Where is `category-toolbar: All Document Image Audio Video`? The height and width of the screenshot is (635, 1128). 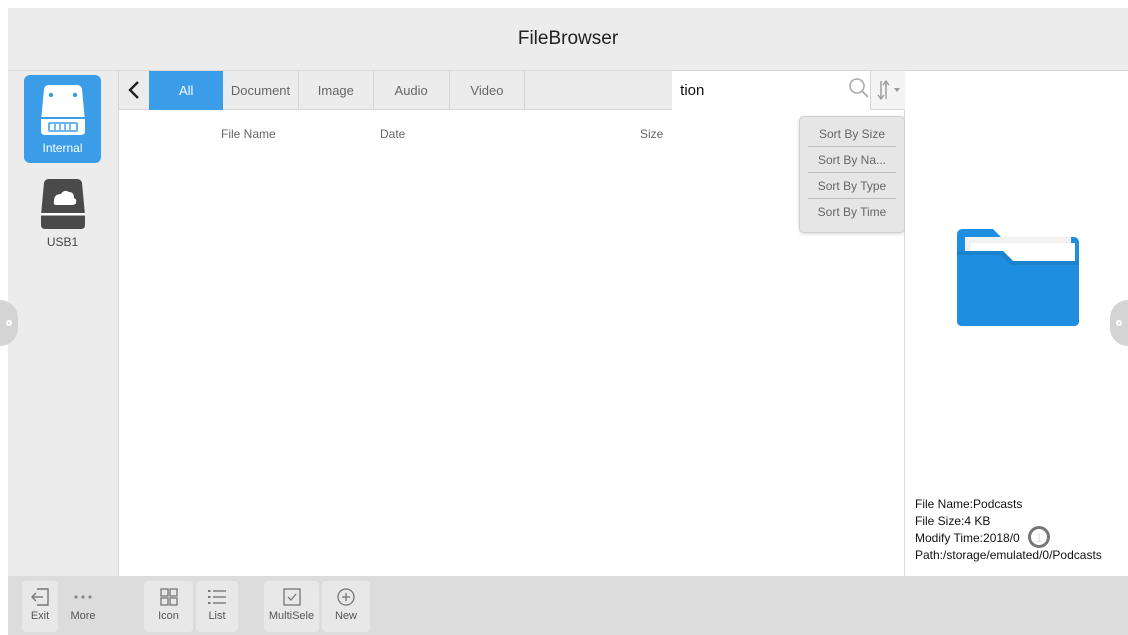 category-toolbar: All Document Image Audio Video is located at coordinates (512, 90).